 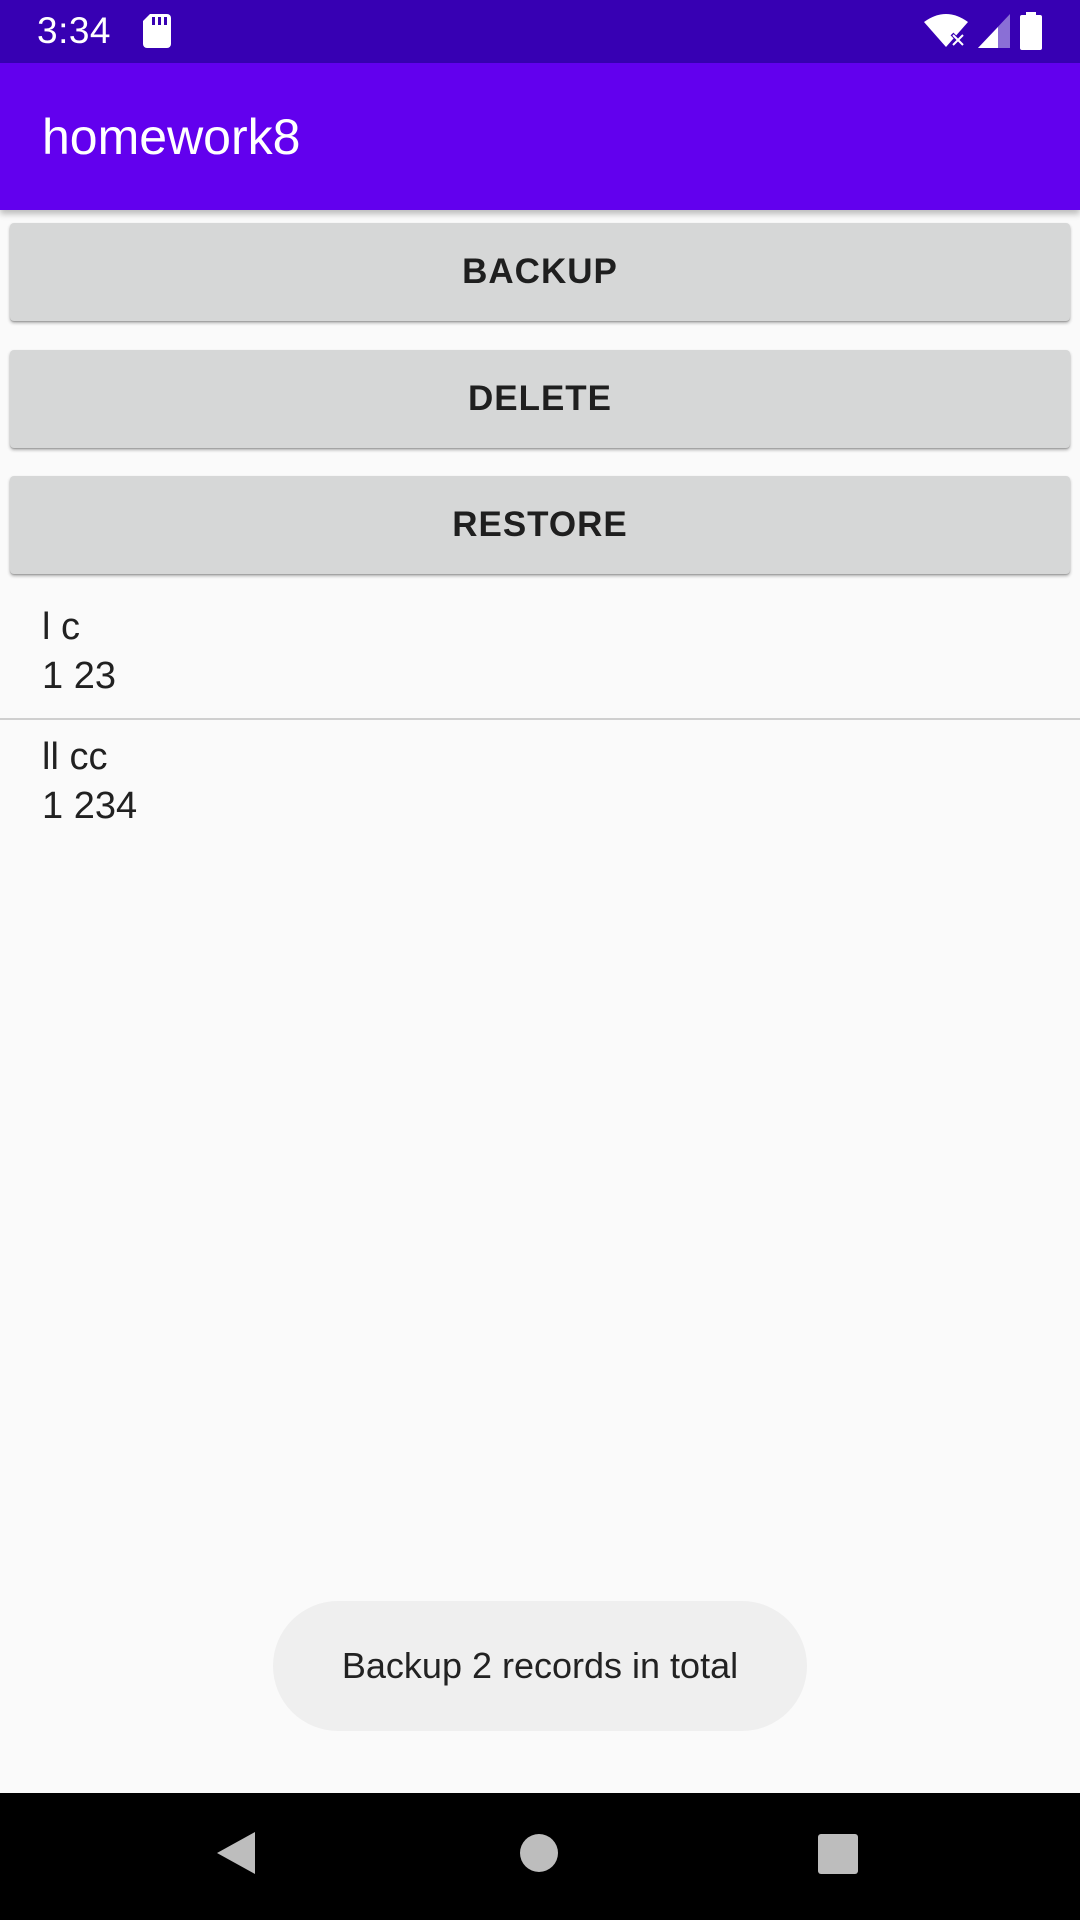 What do you see at coordinates (540, 136) in the screenshot?
I see `app-bar: homework8` at bounding box center [540, 136].